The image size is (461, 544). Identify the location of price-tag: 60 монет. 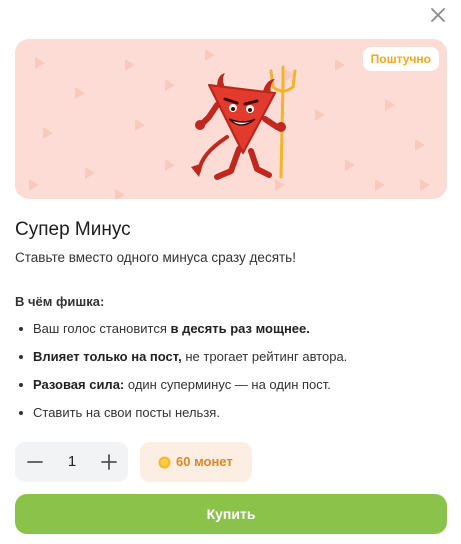
(196, 462).